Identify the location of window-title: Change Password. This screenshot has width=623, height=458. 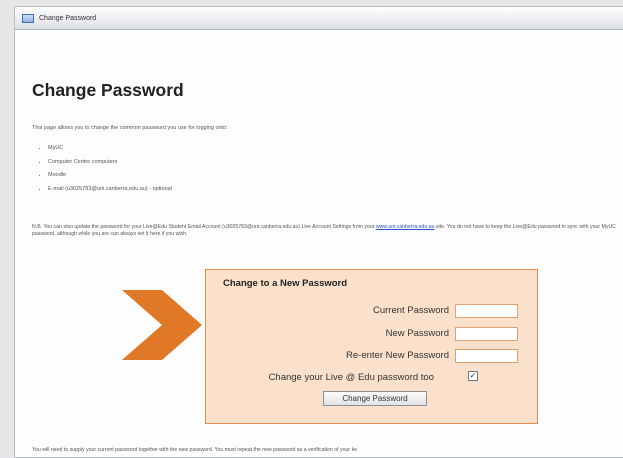
(68, 18).